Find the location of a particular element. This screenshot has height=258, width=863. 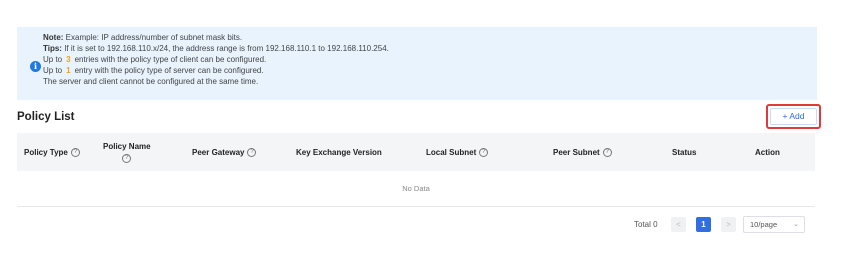

page-size-select: 10/page ⌄ is located at coordinates (774, 224).